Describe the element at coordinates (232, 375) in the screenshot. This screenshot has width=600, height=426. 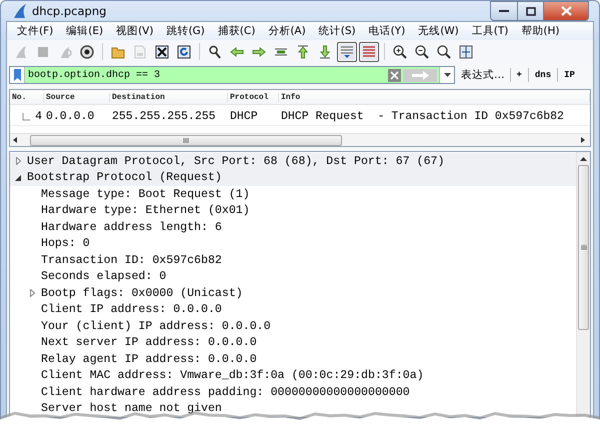
I see `tree-item: Client MAC address: Vmware_db:3f:0a (00:0c:29:db:3f:0a)` at that location.